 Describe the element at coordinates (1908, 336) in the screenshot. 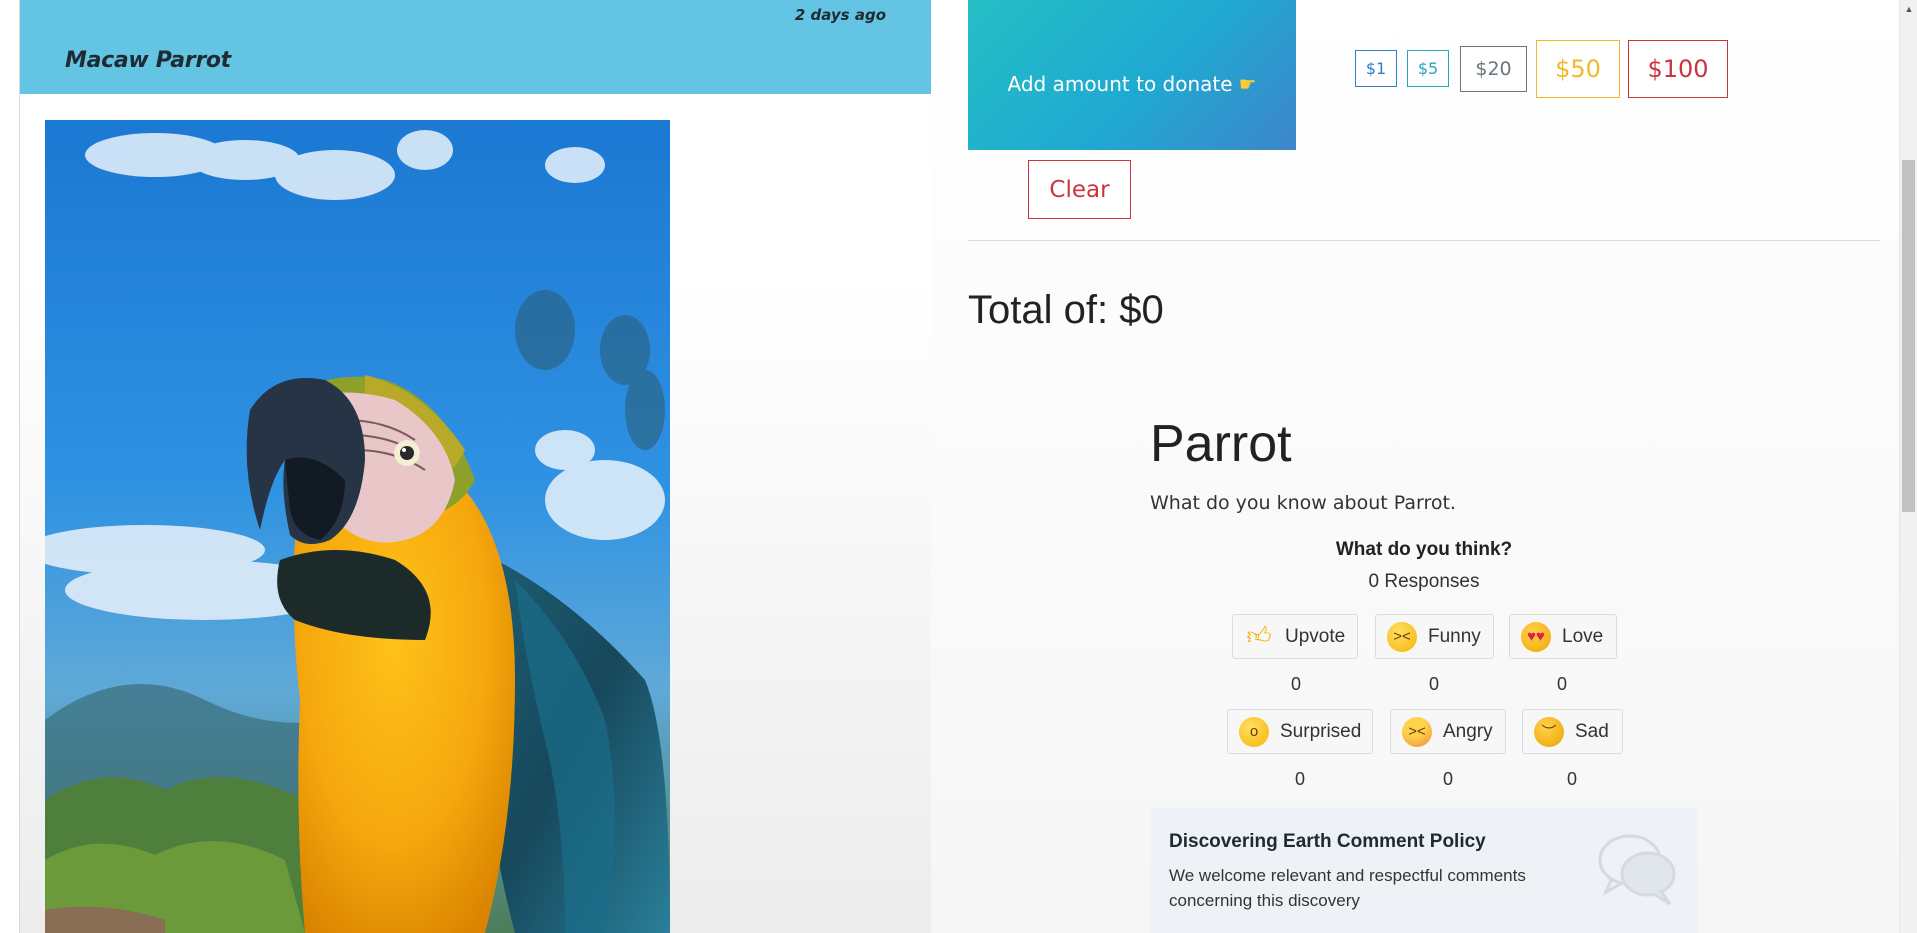

I see `scrollbar-thumb` at that location.